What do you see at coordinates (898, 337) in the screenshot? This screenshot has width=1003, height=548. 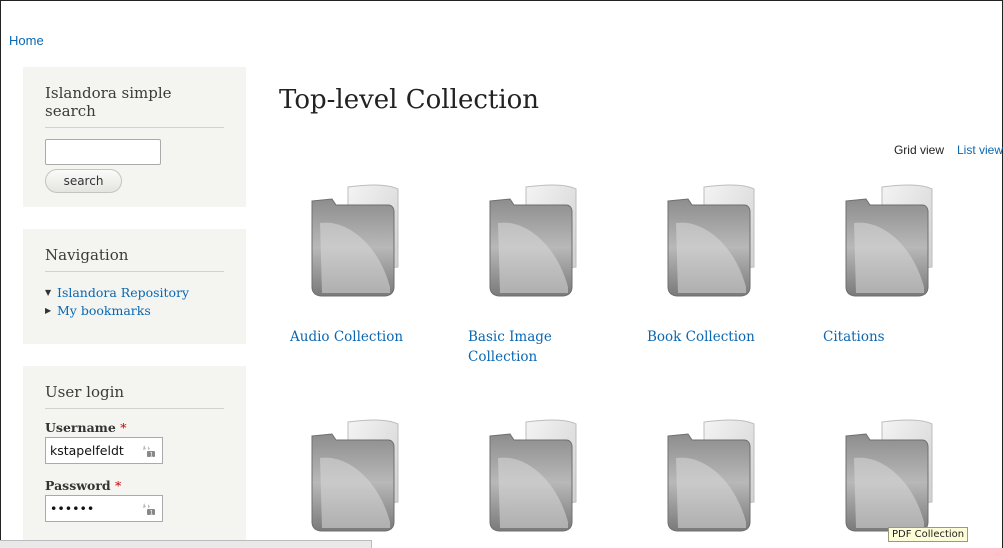 I see `collection-link-citations: Citations` at bounding box center [898, 337].